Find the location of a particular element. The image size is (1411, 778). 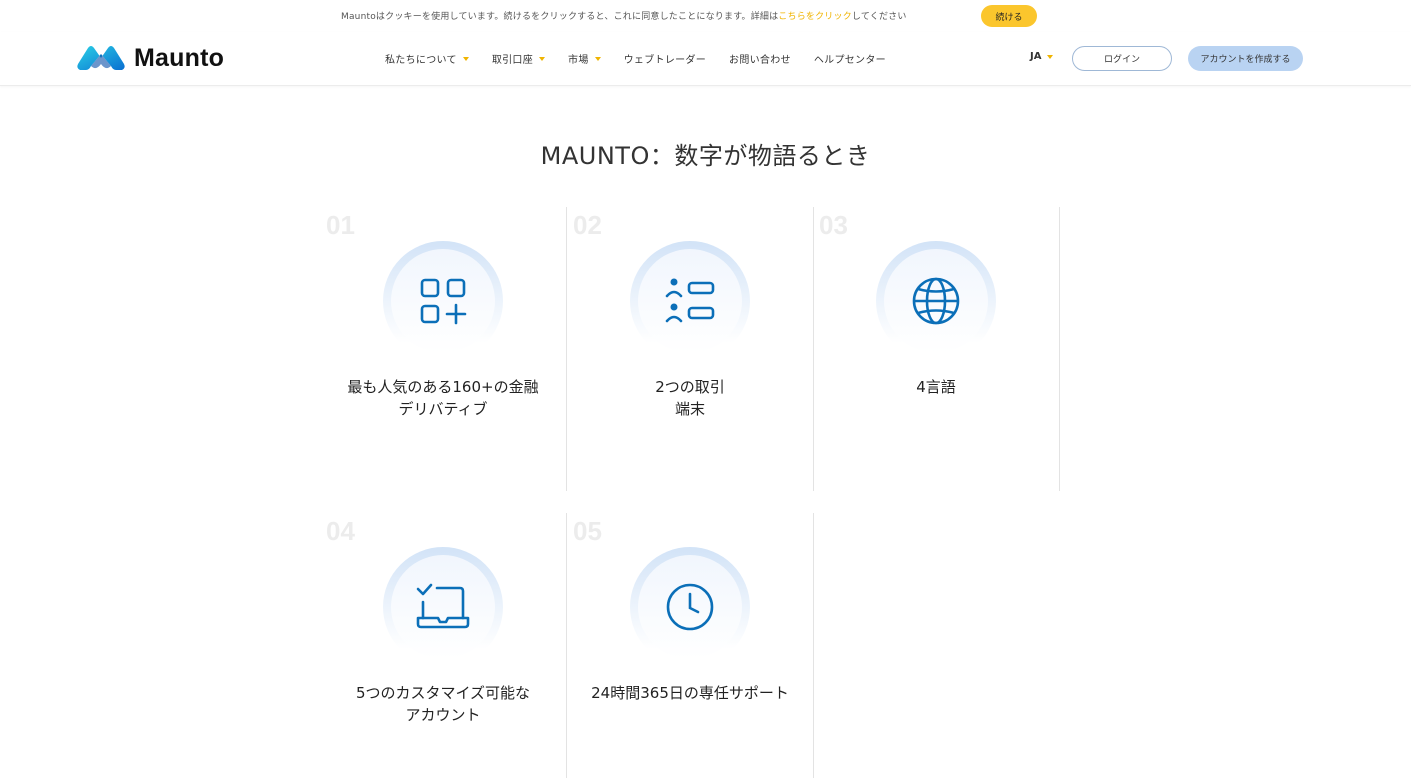

nav-webtrader-label: ウェブトレーダー is located at coordinates (665, 60).